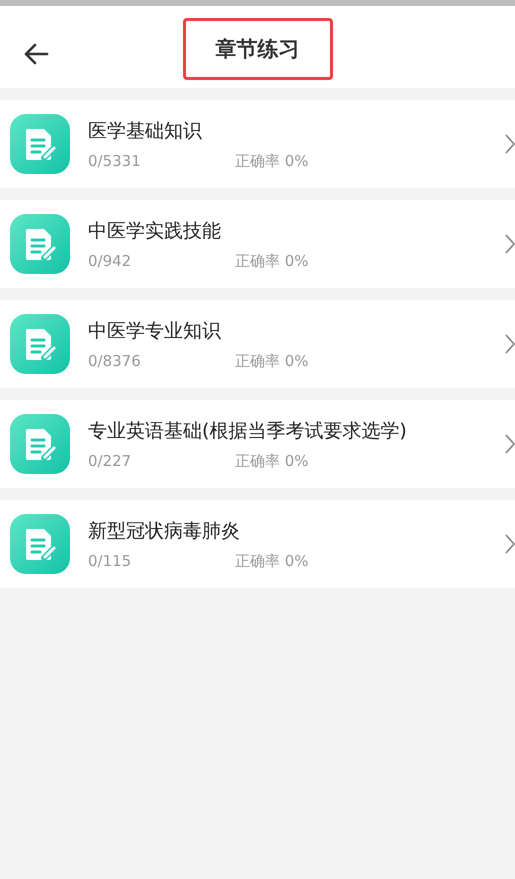 This screenshot has width=515, height=879. Describe the element at coordinates (110, 461) in the screenshot. I see `progress-count: 0/227` at that location.